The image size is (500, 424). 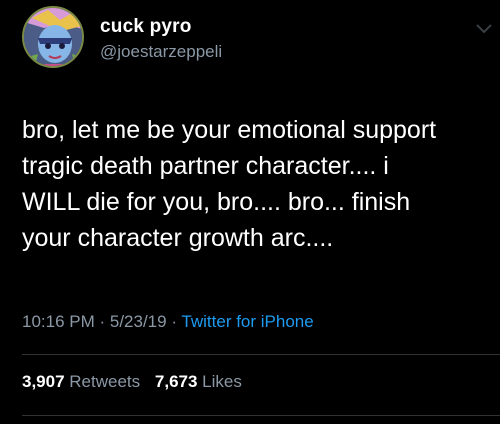 I want to click on tweet-source-link: Twitter for iPhone, so click(x=247, y=321).